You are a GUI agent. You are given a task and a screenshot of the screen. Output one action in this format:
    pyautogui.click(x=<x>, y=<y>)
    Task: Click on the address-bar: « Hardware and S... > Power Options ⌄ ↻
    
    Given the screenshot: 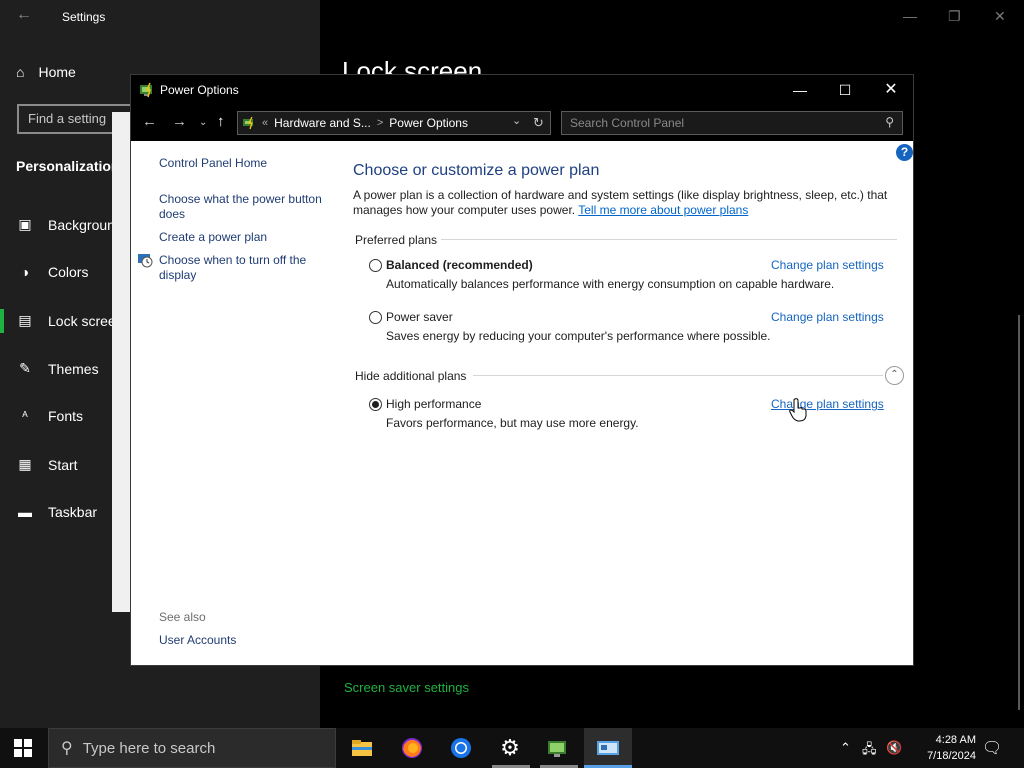 What is the action you would take?
    pyautogui.click(x=394, y=123)
    